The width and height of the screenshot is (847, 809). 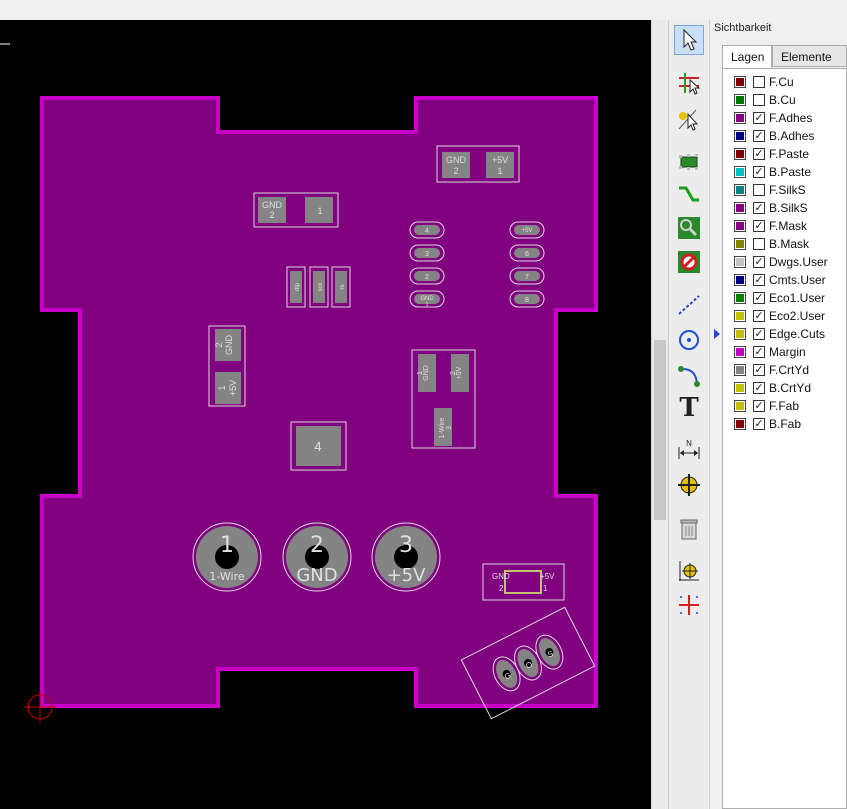 What do you see at coordinates (689, 485) in the screenshot?
I see `add-target-icon` at bounding box center [689, 485].